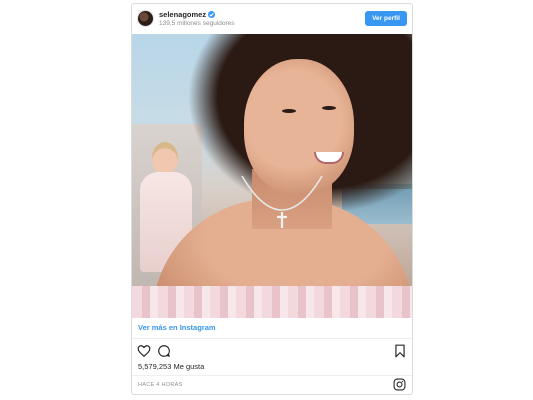 Image resolution: width=533 pixels, height=400 pixels. Describe the element at coordinates (282, 201) in the screenshot. I see `necklace-cross` at that location.